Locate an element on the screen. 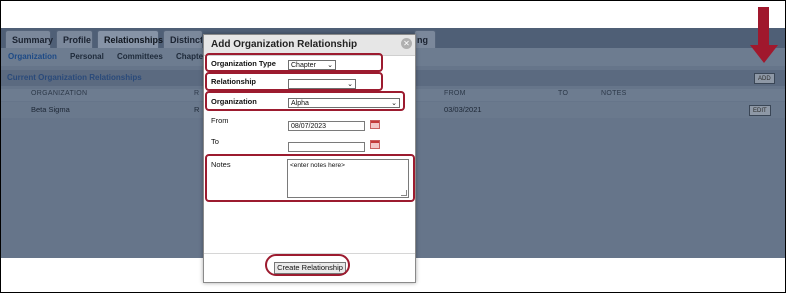 The height and width of the screenshot is (293, 786). col-organization: ORGANIZATION is located at coordinates (59, 93).